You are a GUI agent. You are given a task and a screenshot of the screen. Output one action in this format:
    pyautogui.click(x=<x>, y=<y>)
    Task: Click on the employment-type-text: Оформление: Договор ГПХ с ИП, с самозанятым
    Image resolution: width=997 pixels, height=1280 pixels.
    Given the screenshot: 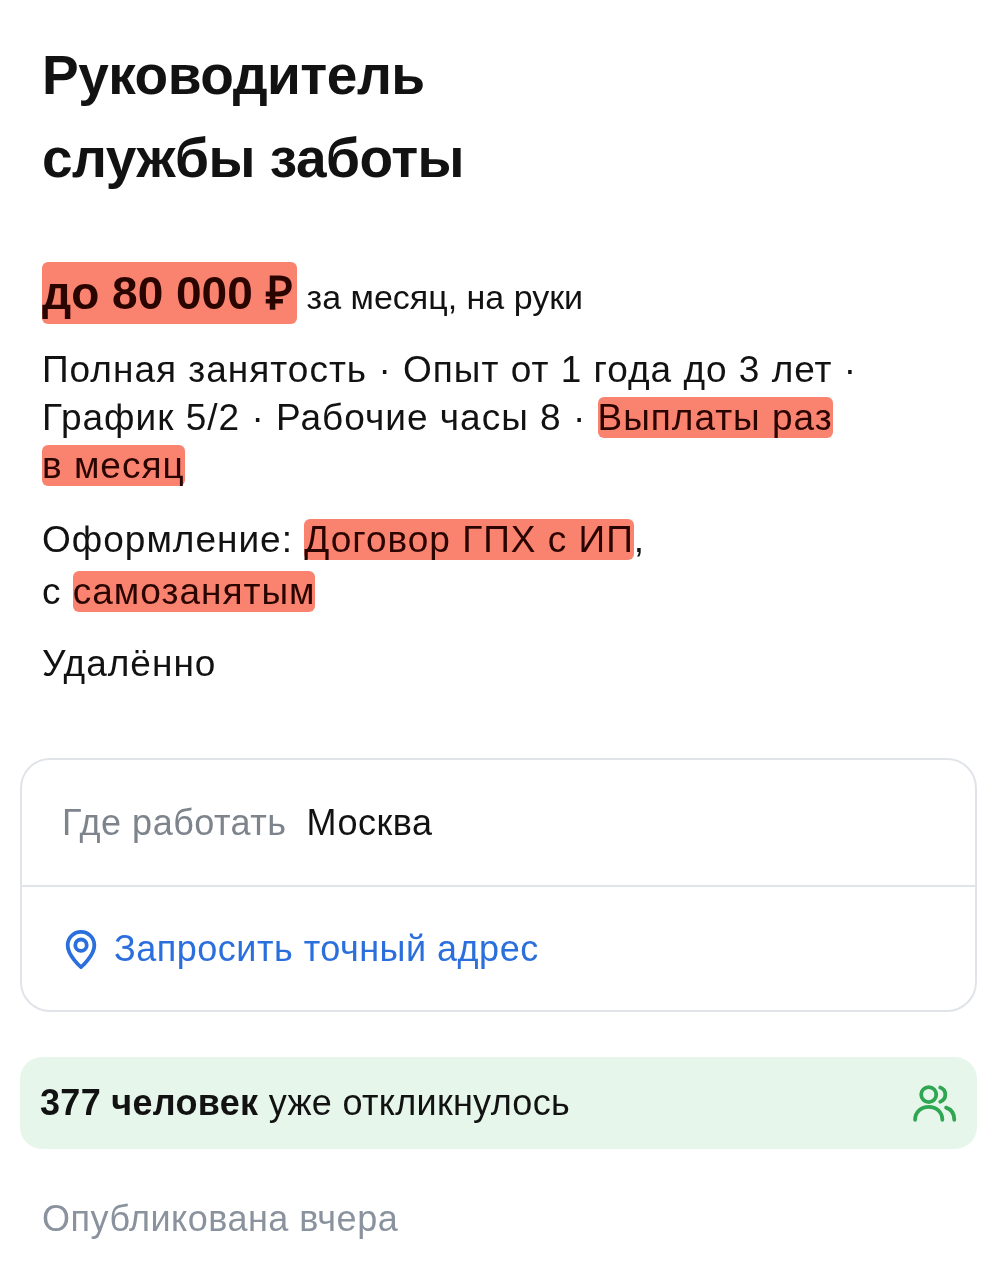 What is the action you would take?
    pyautogui.click(x=344, y=566)
    